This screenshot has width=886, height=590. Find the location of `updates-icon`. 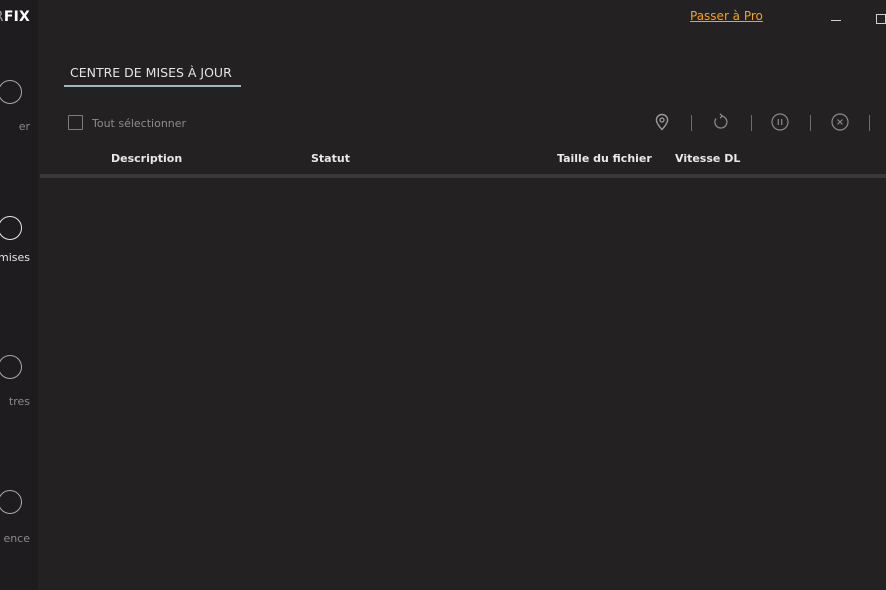

updates-icon is located at coordinates (11, 228).